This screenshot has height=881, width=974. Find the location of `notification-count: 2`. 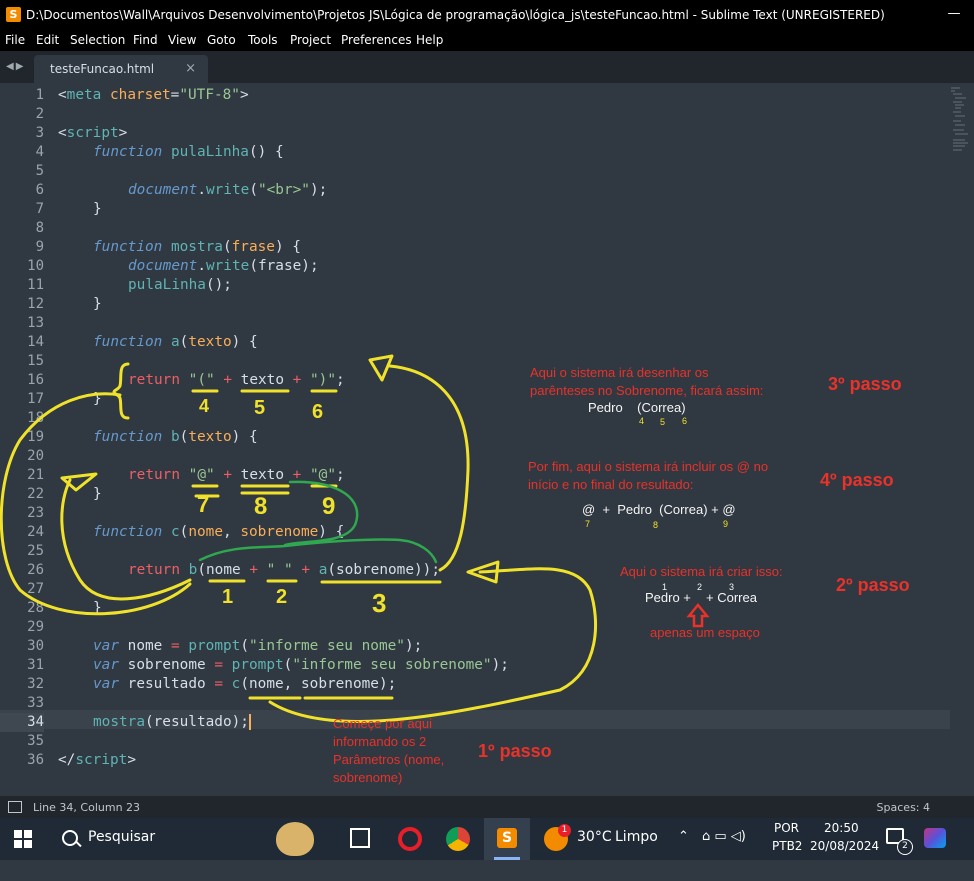

notification-count: 2 is located at coordinates (905, 847).